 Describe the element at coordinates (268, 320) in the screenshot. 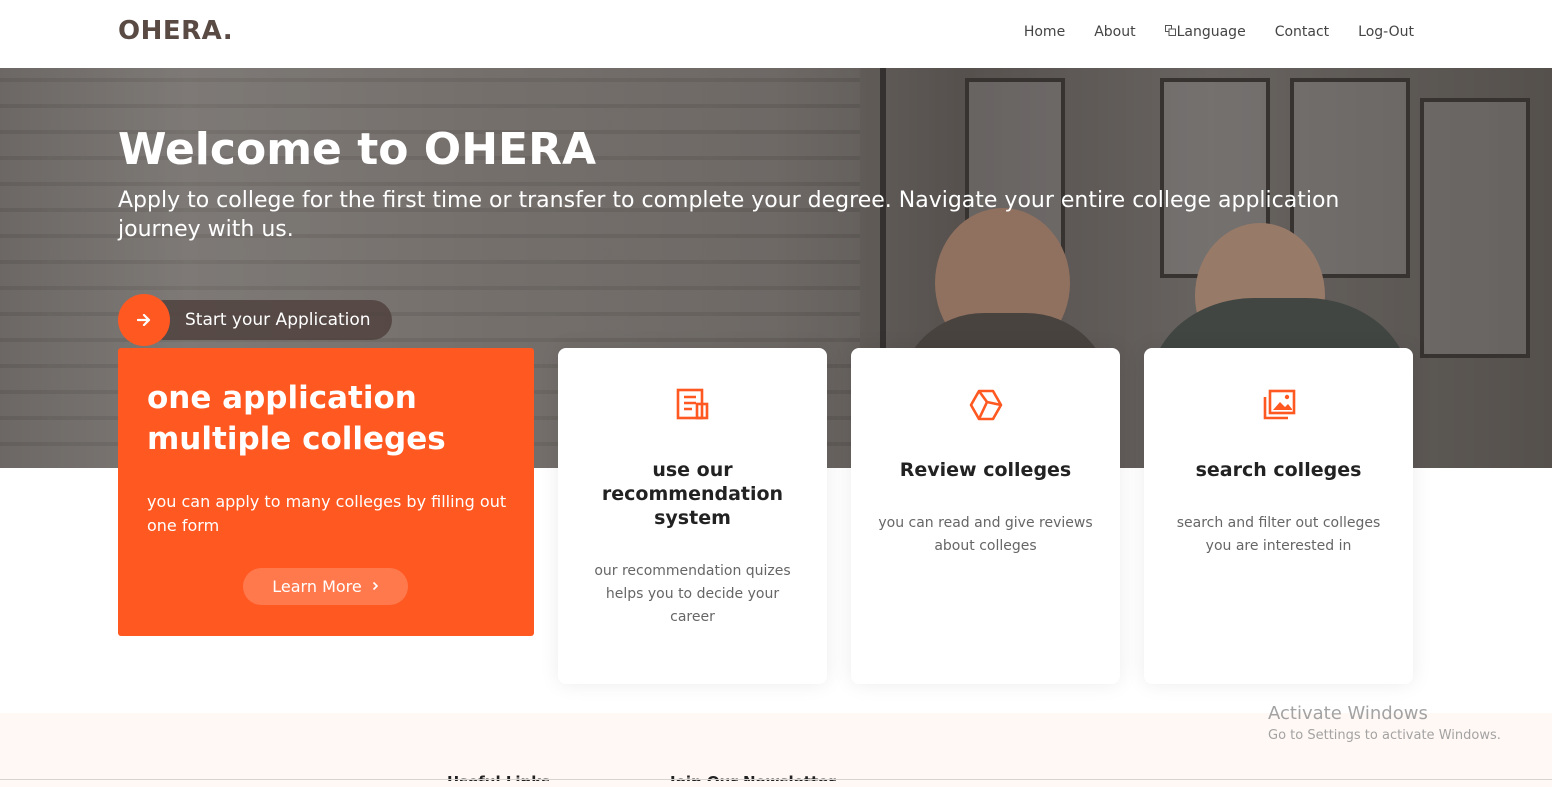

I see `start-application-label: Start your Application` at that location.